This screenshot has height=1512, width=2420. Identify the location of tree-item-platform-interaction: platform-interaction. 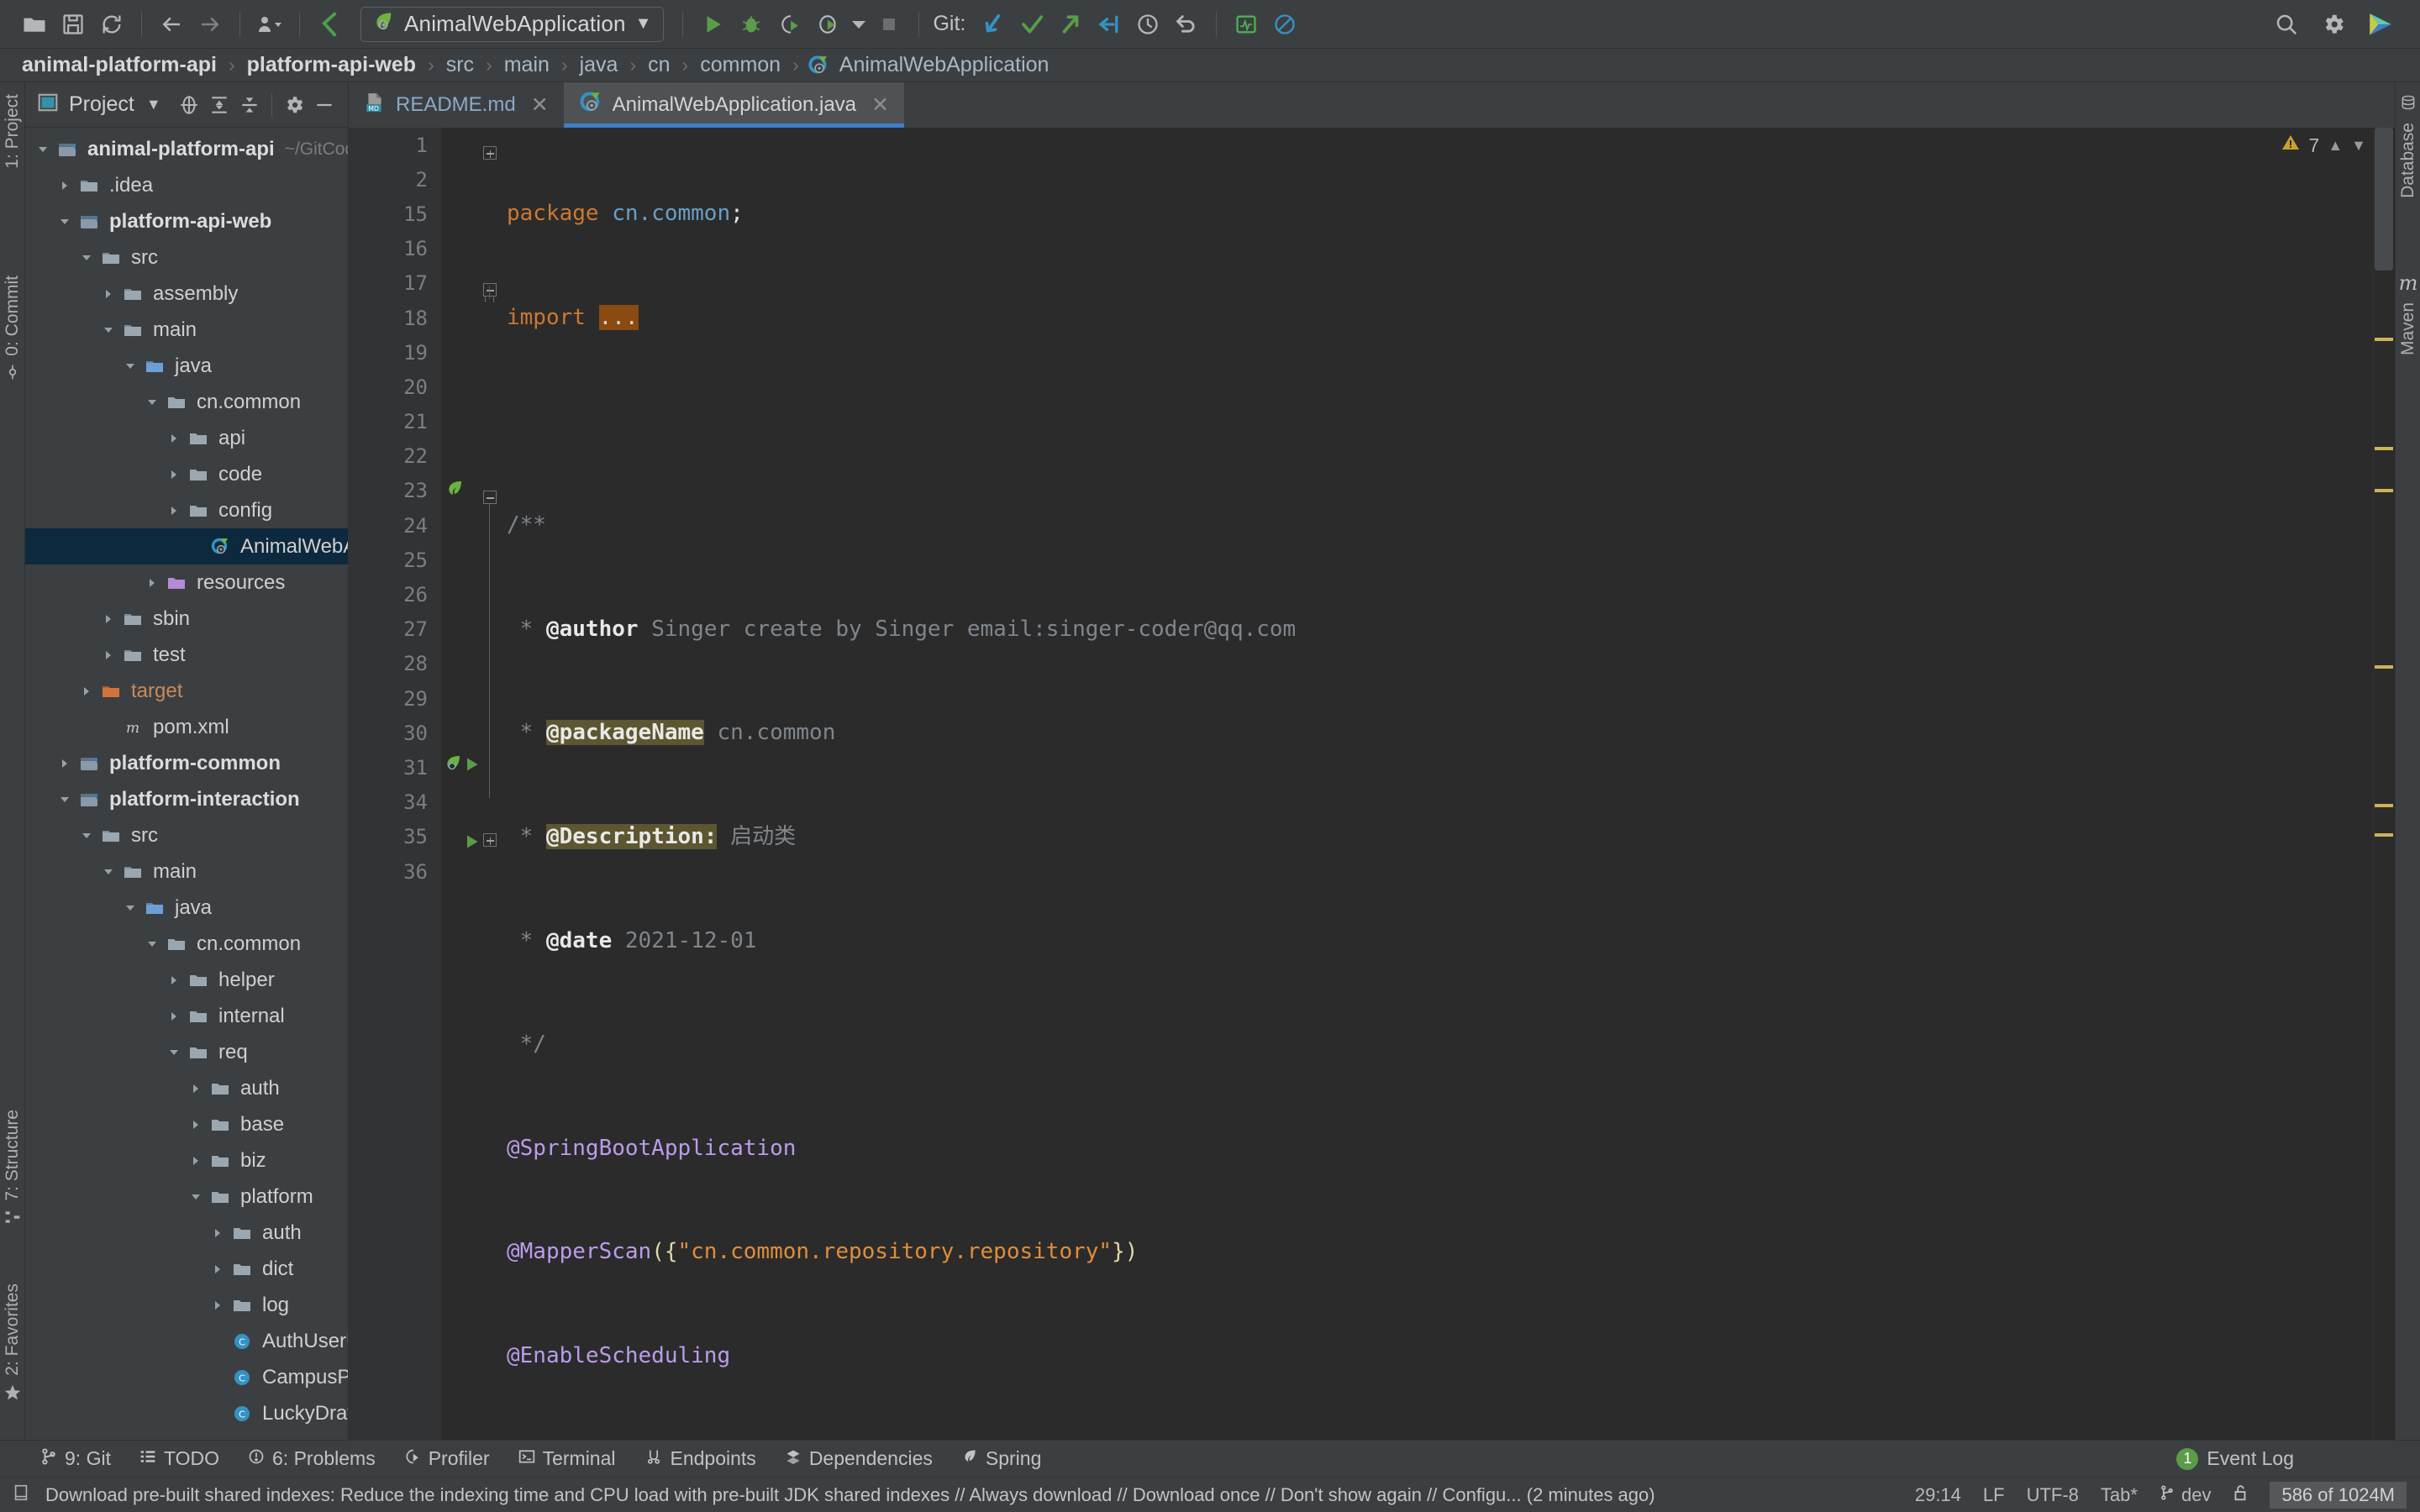
(187, 799).